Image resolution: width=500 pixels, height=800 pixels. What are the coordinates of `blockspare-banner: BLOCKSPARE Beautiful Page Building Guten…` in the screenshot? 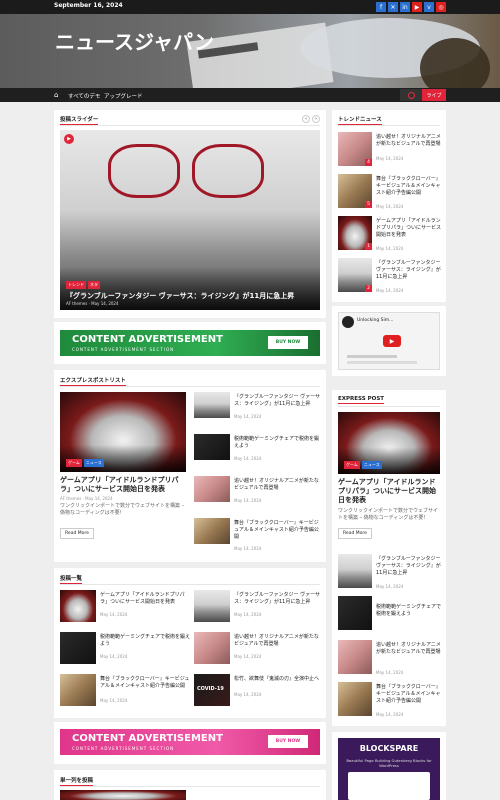 It's located at (389, 769).